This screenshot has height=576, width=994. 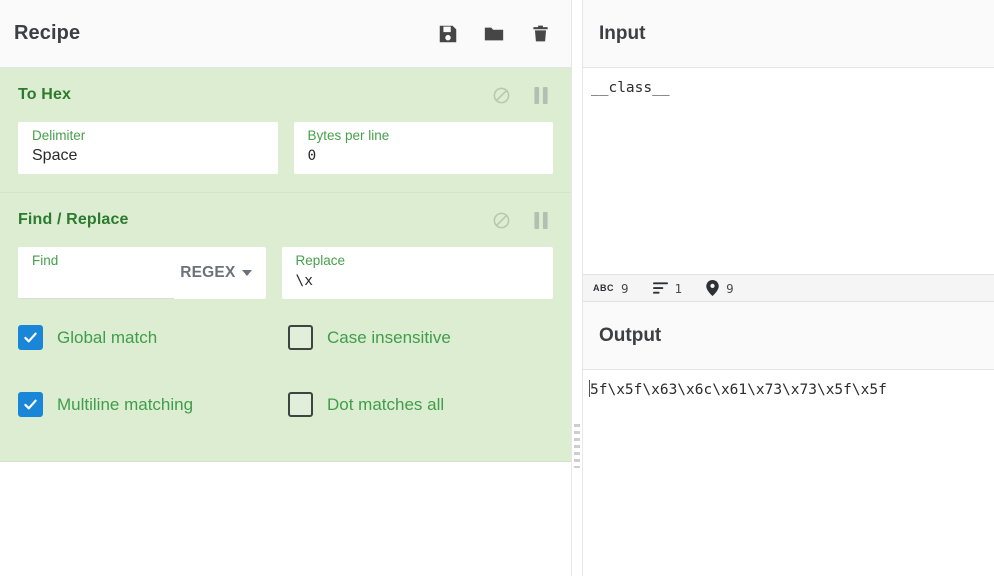 What do you see at coordinates (285, 95) in the screenshot?
I see `operation-header: To Hex` at bounding box center [285, 95].